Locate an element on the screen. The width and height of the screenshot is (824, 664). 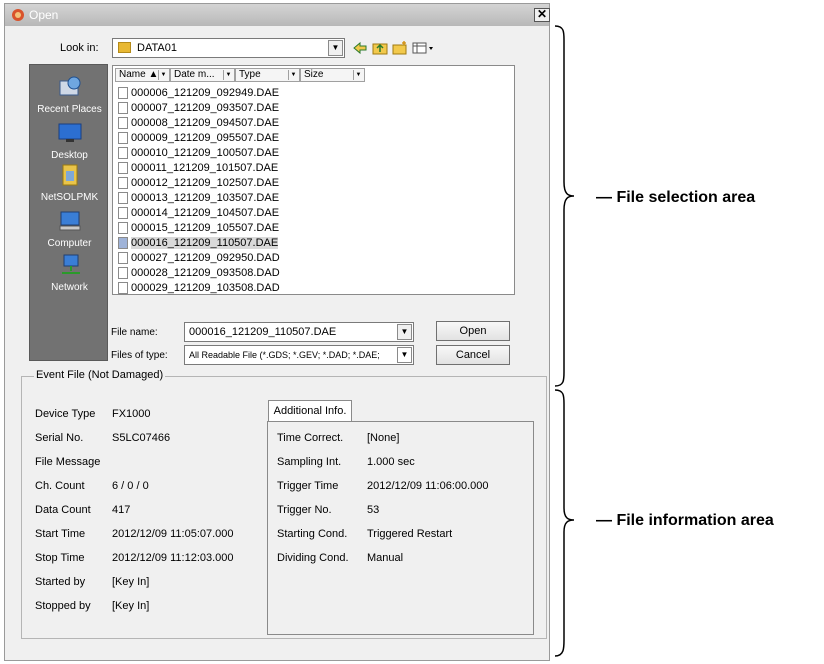
open-dialog-icon is located at coordinates (18, 15).